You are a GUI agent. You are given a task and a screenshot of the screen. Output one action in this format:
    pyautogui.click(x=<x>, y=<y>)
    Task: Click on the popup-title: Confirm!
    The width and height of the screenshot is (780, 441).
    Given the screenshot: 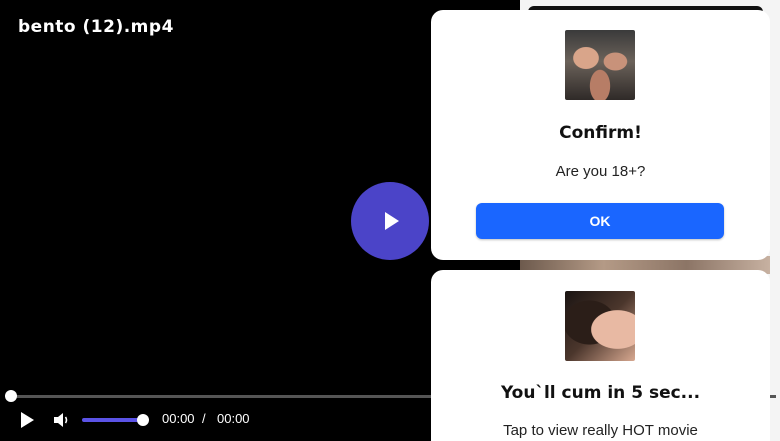 What is the action you would take?
    pyautogui.click(x=600, y=133)
    